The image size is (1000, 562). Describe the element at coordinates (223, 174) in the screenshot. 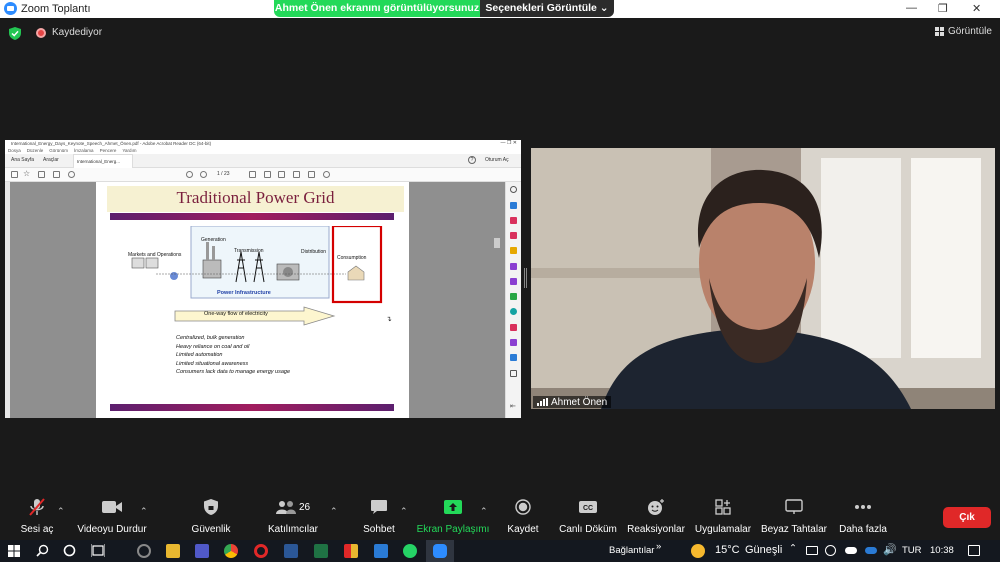

I see `page-indicator: 1 / 23` at that location.